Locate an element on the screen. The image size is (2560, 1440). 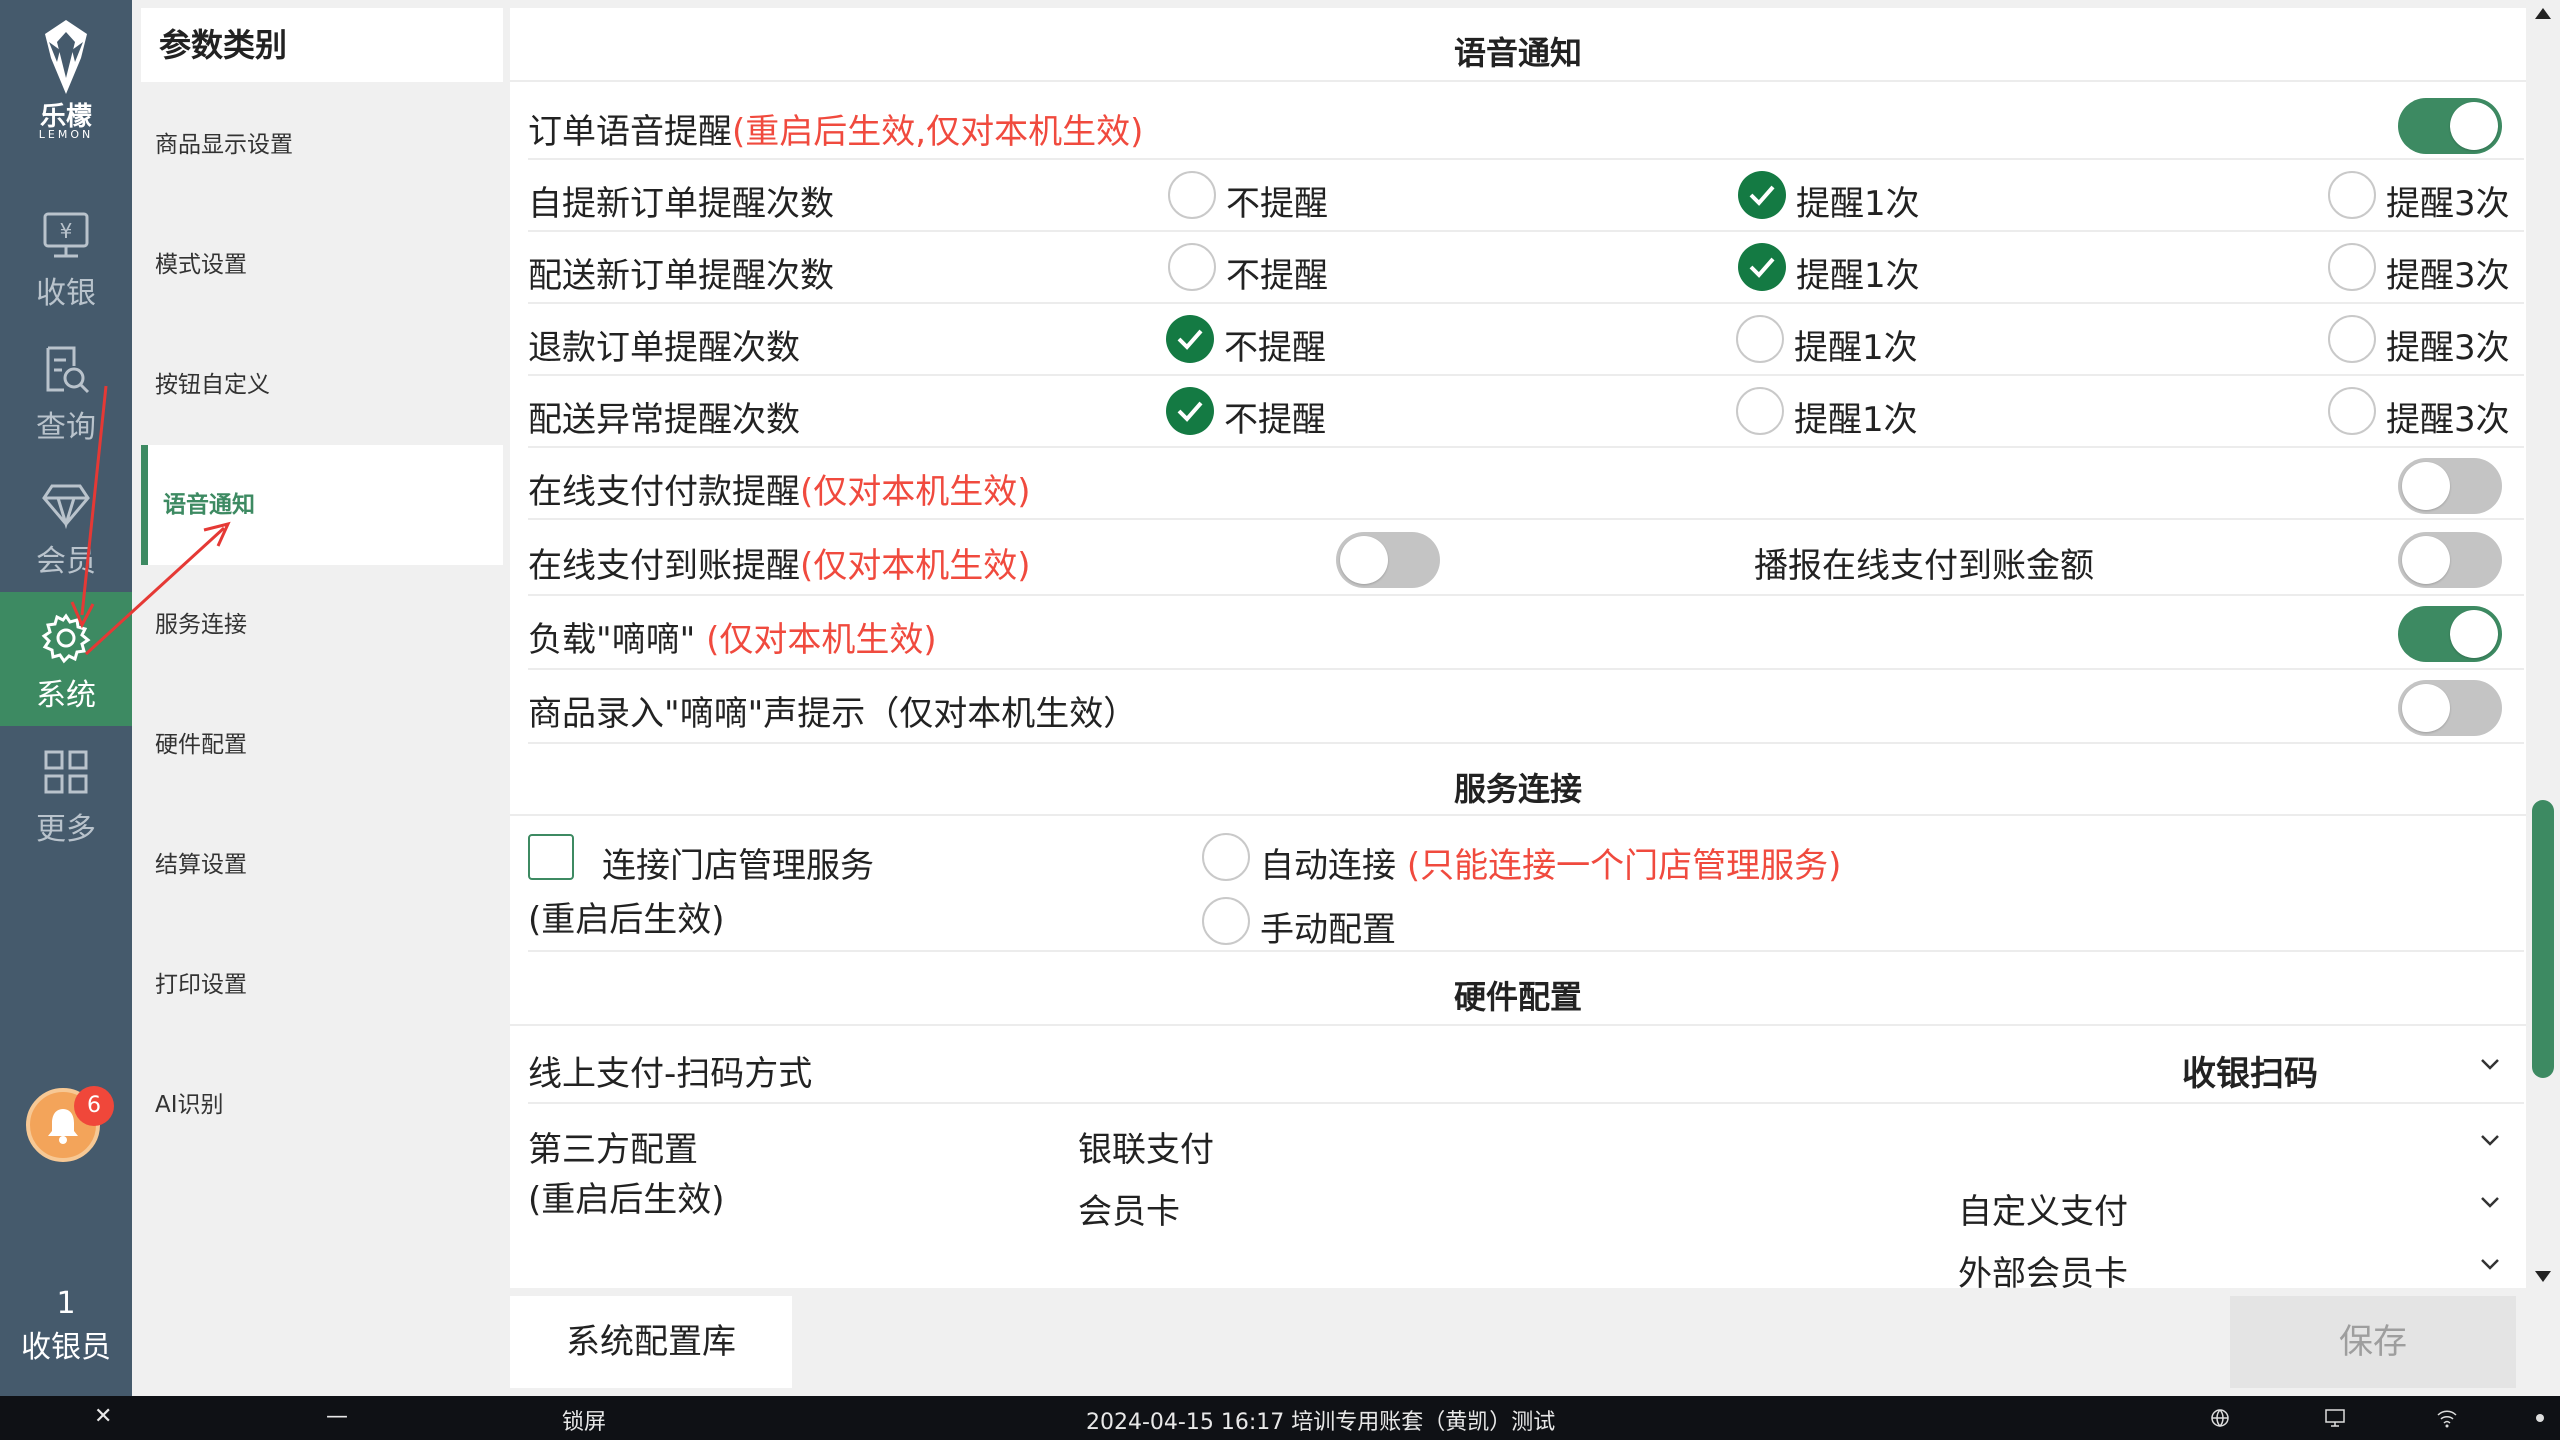
scroll-up-arrow-icon is located at coordinates (2543, 13).